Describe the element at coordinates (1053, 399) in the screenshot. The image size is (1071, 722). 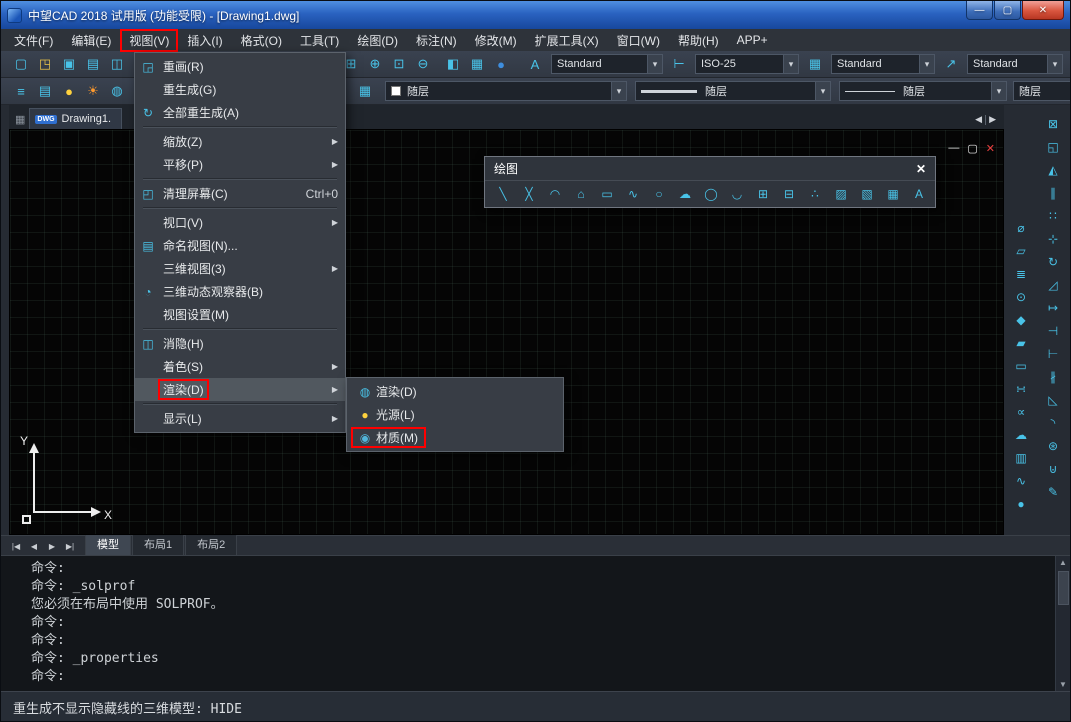
I see `chamfer-icon: ◺` at that location.